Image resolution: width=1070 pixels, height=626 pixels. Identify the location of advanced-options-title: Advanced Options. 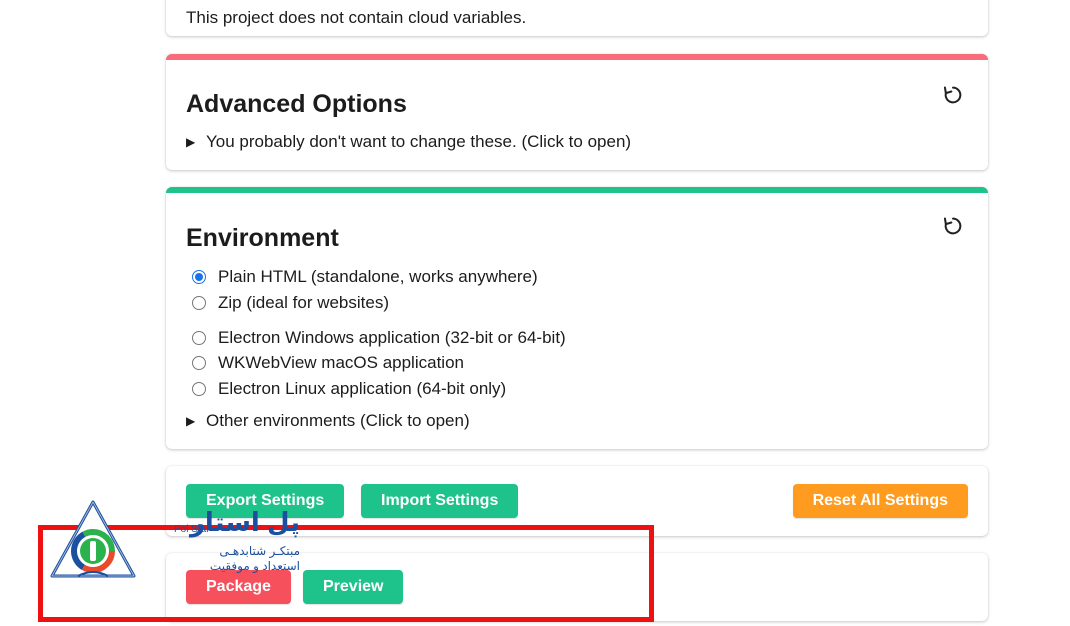
(296, 104).